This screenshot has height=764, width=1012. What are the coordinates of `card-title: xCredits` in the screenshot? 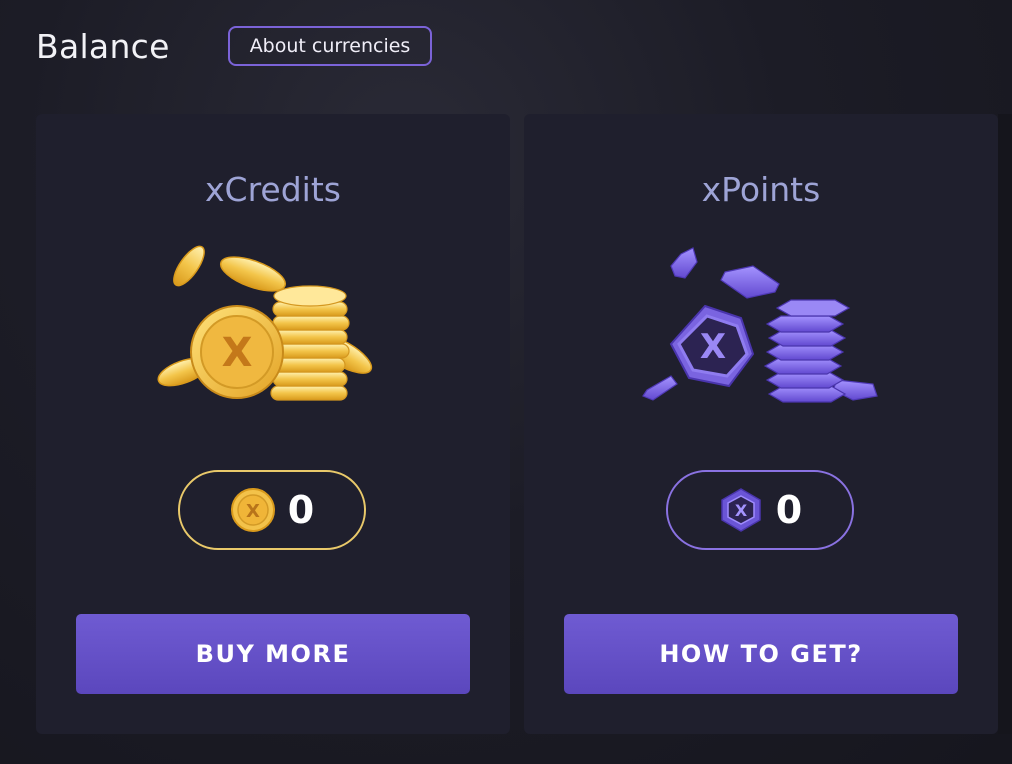 It's located at (273, 189).